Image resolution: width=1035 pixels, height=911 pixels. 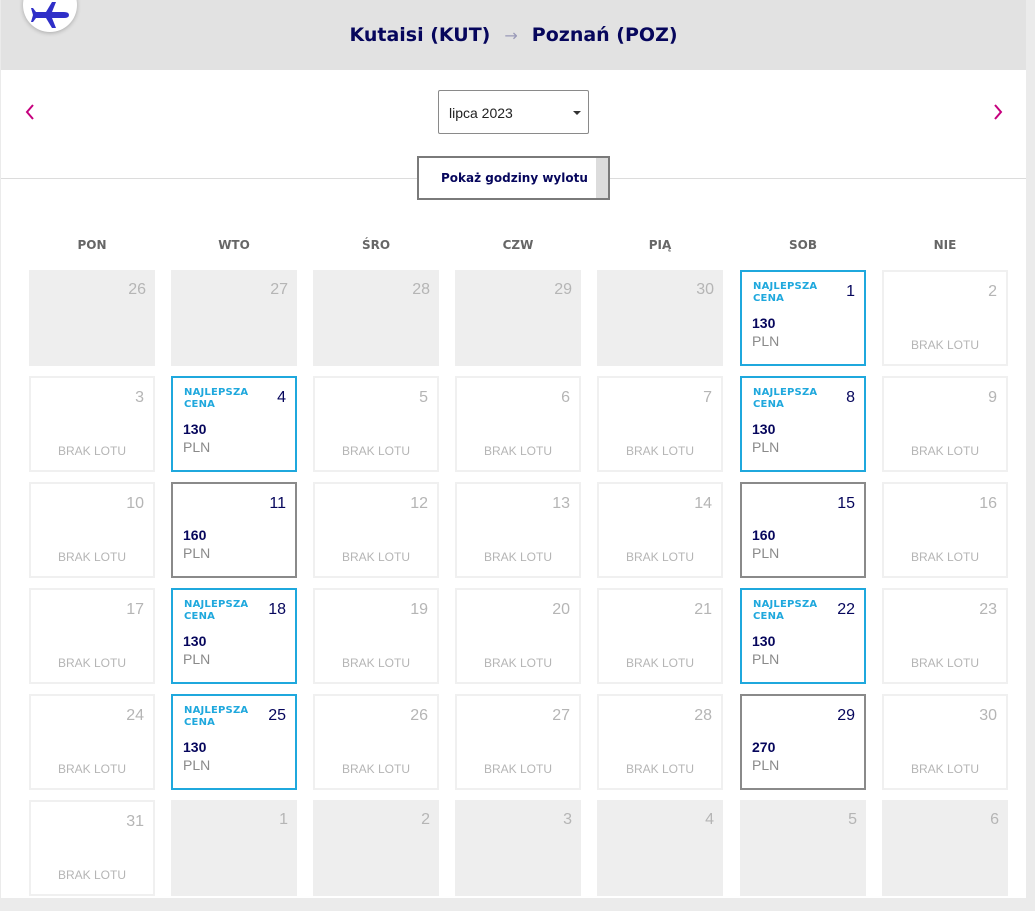 I want to click on airplane-icon, so click(x=50, y=15).